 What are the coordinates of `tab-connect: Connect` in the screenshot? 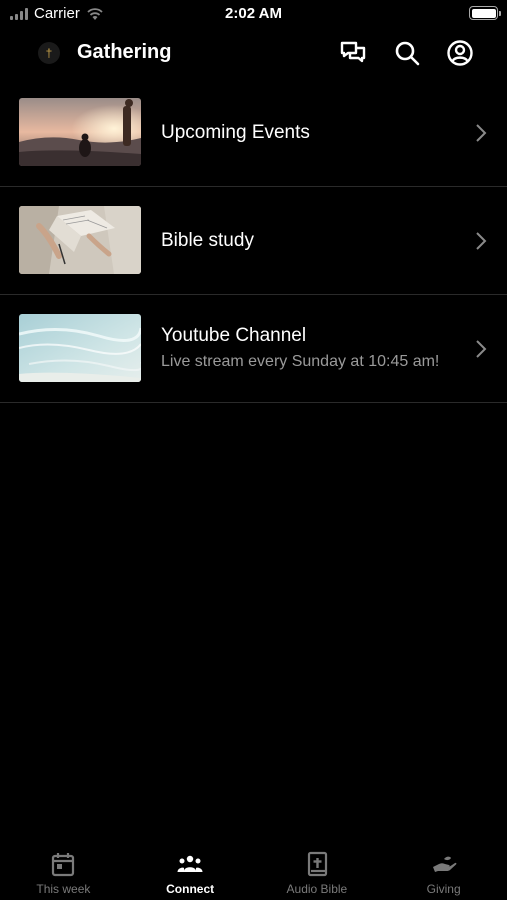 It's located at (190, 870).